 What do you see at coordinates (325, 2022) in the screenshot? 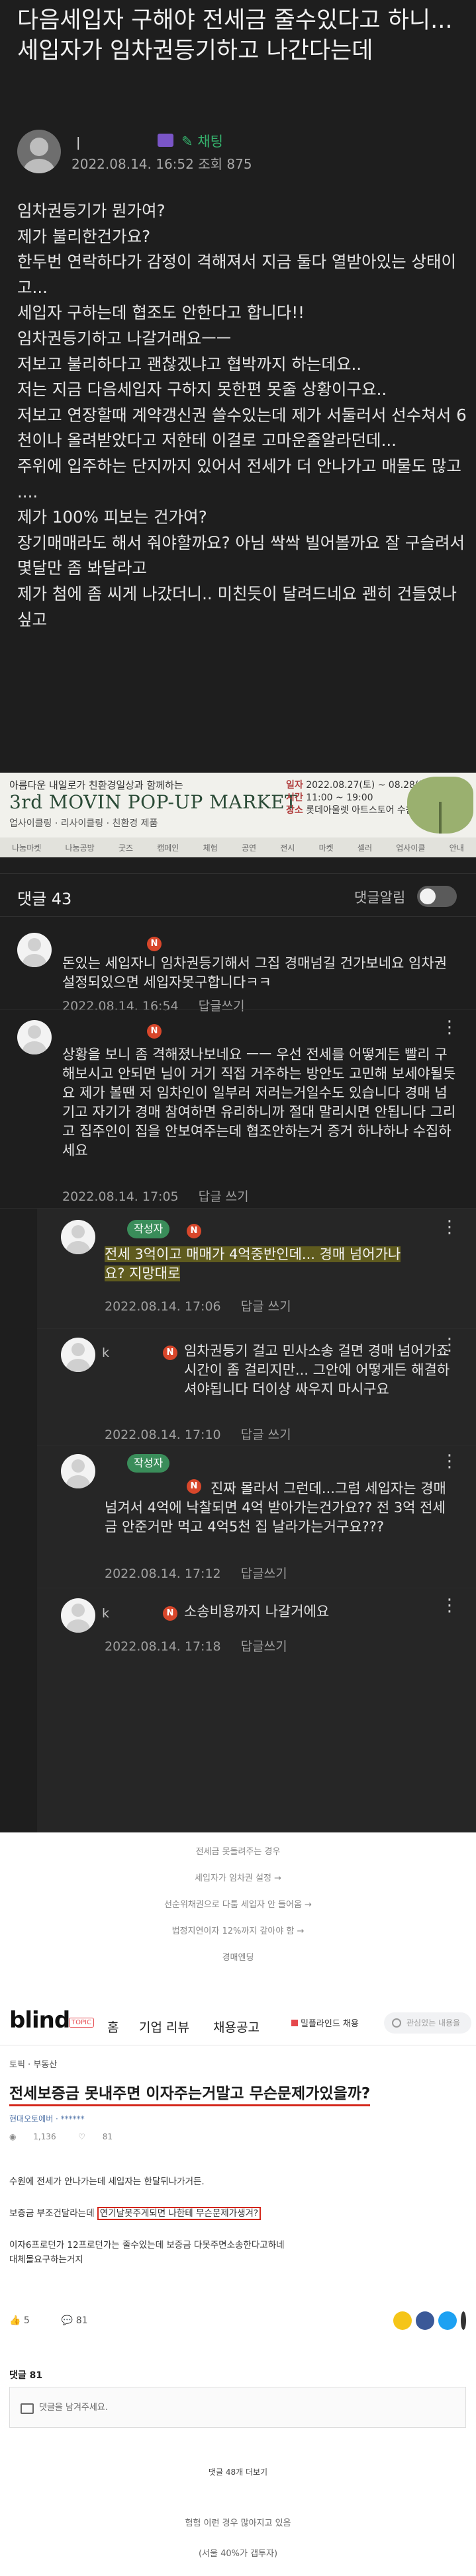
I see `blind-hire-button: 밀플라인드 채용` at bounding box center [325, 2022].